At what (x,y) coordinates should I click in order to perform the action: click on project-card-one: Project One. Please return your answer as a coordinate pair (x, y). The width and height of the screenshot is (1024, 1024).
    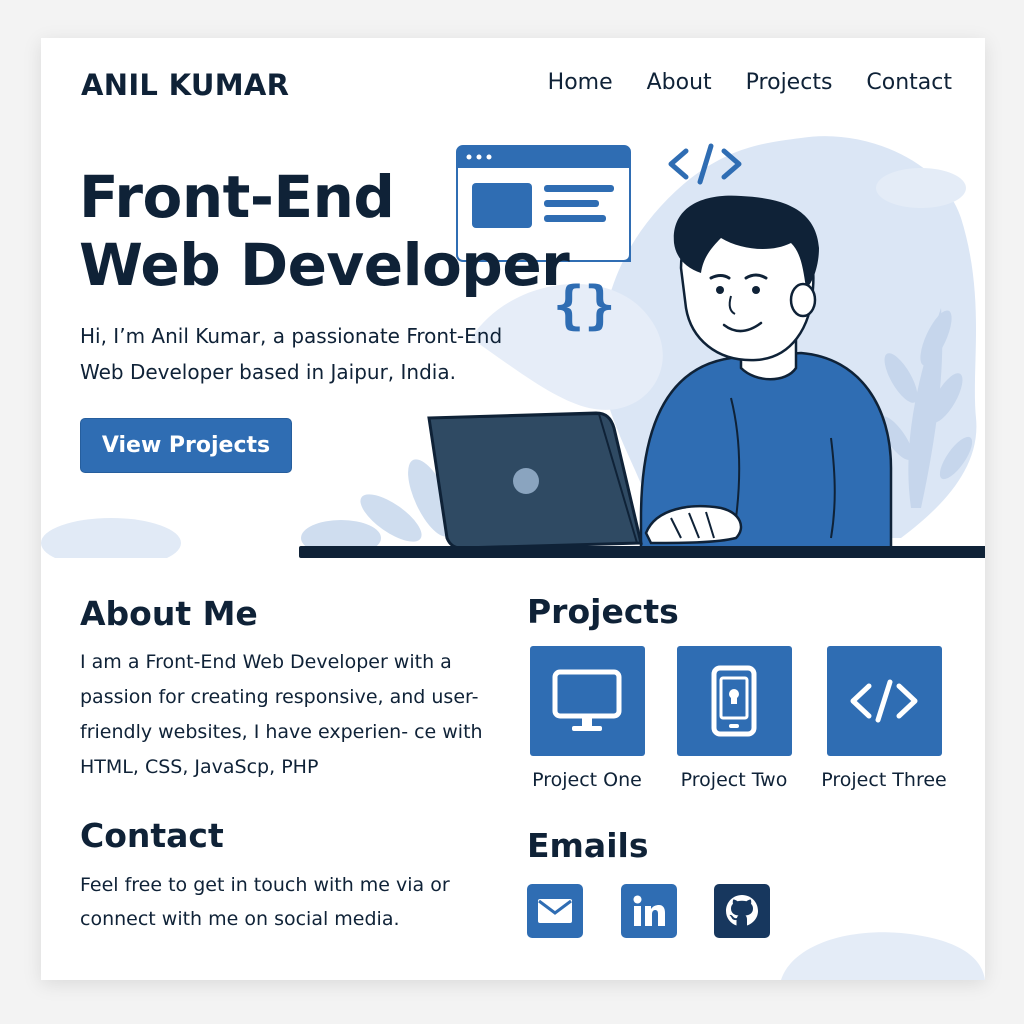
    Looking at the image, I should click on (587, 718).